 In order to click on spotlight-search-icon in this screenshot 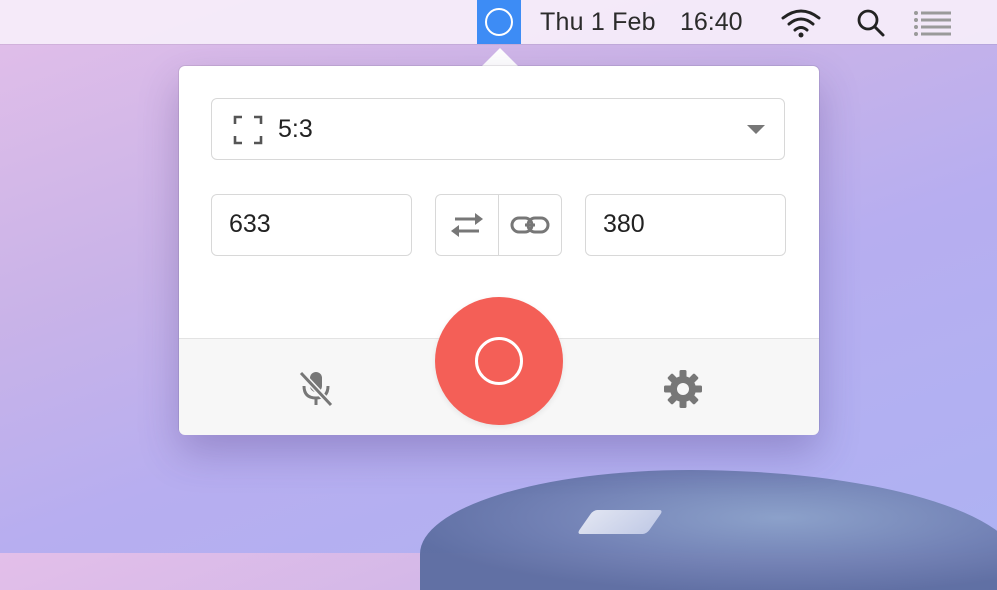, I will do `click(871, 25)`.